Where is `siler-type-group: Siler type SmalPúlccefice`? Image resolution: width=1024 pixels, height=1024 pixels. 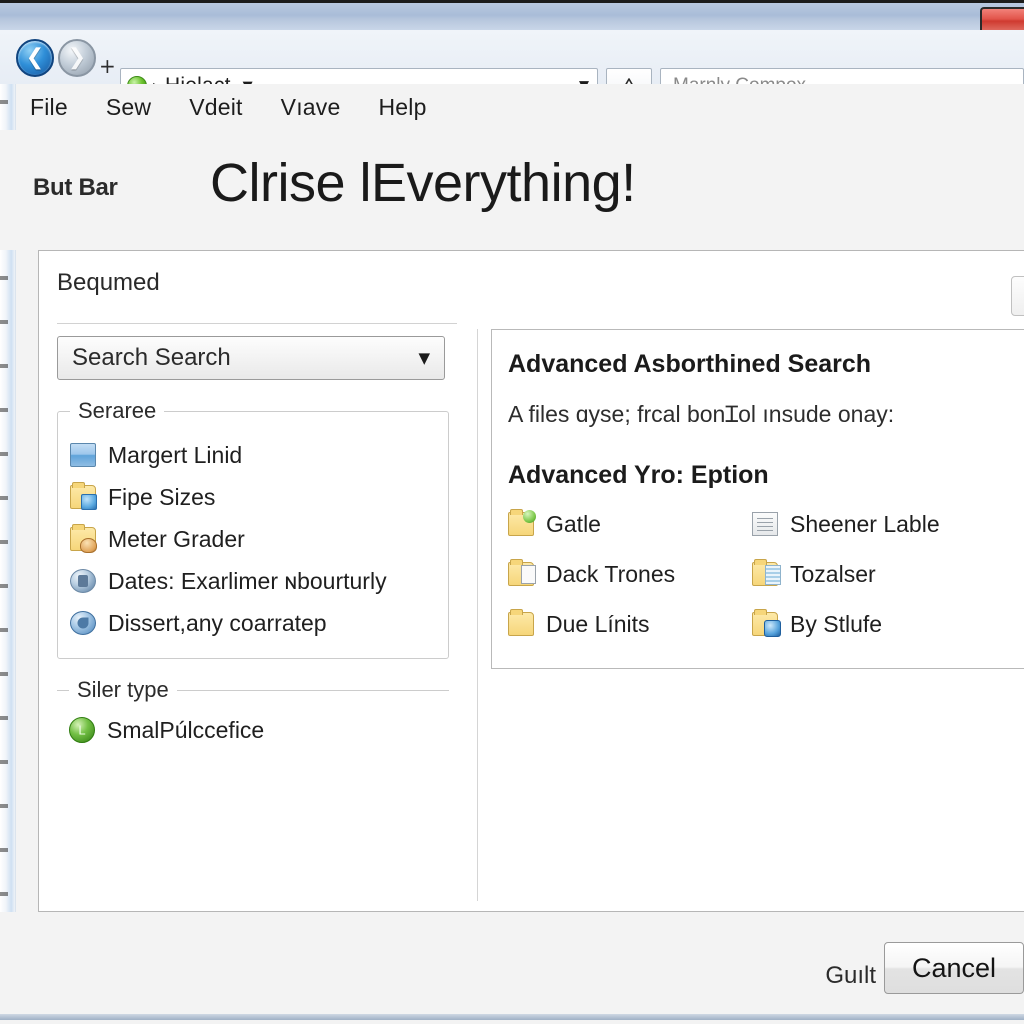 siler-type-group: Siler type SmalPúlccefice is located at coordinates (253, 714).